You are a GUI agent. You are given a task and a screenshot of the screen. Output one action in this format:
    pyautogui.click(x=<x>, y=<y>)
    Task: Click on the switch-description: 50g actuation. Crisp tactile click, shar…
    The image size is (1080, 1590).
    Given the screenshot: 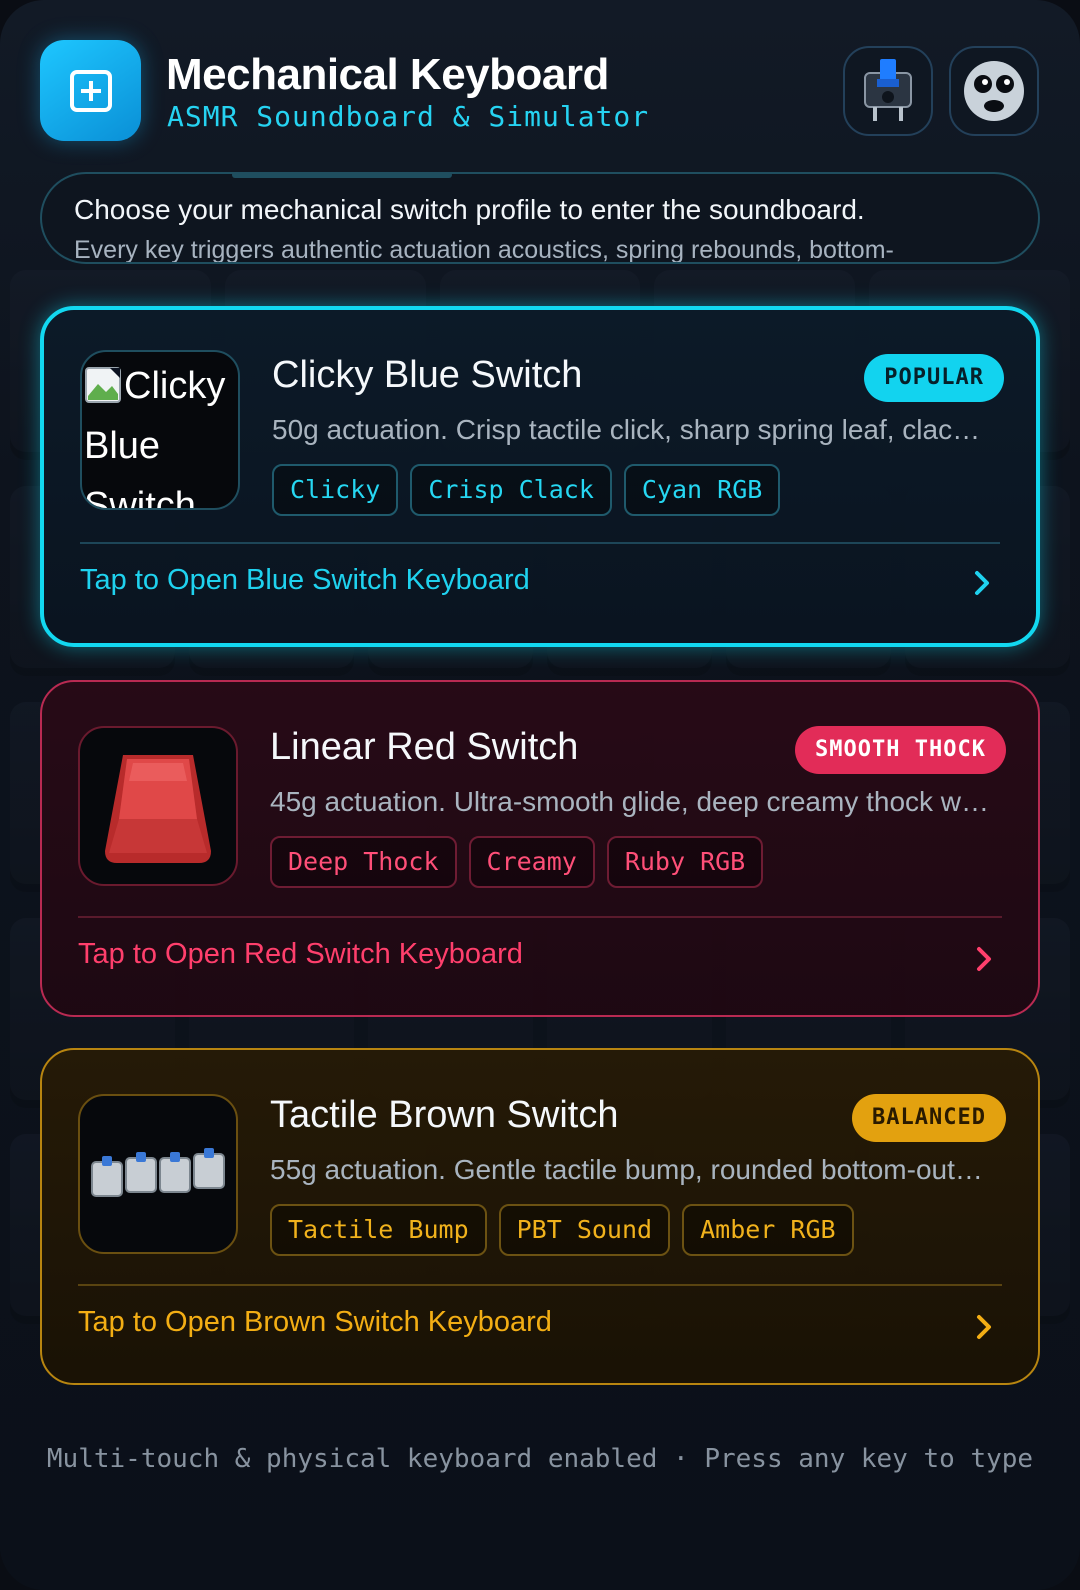 What is the action you would take?
    pyautogui.click(x=632, y=429)
    